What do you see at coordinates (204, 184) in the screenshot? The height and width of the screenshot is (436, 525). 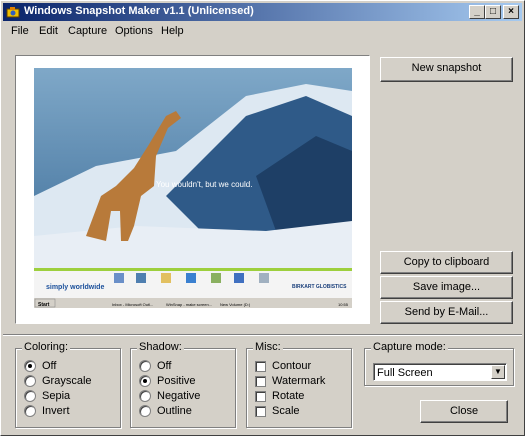 I see `preview-caption: You wouldn't, but we could.` at bounding box center [204, 184].